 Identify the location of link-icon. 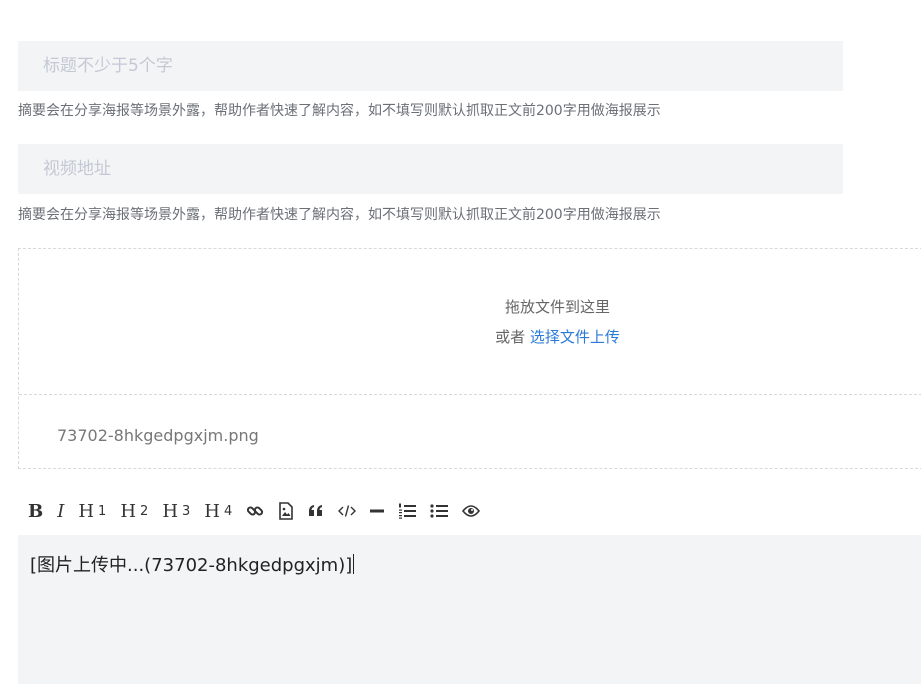
(255, 511).